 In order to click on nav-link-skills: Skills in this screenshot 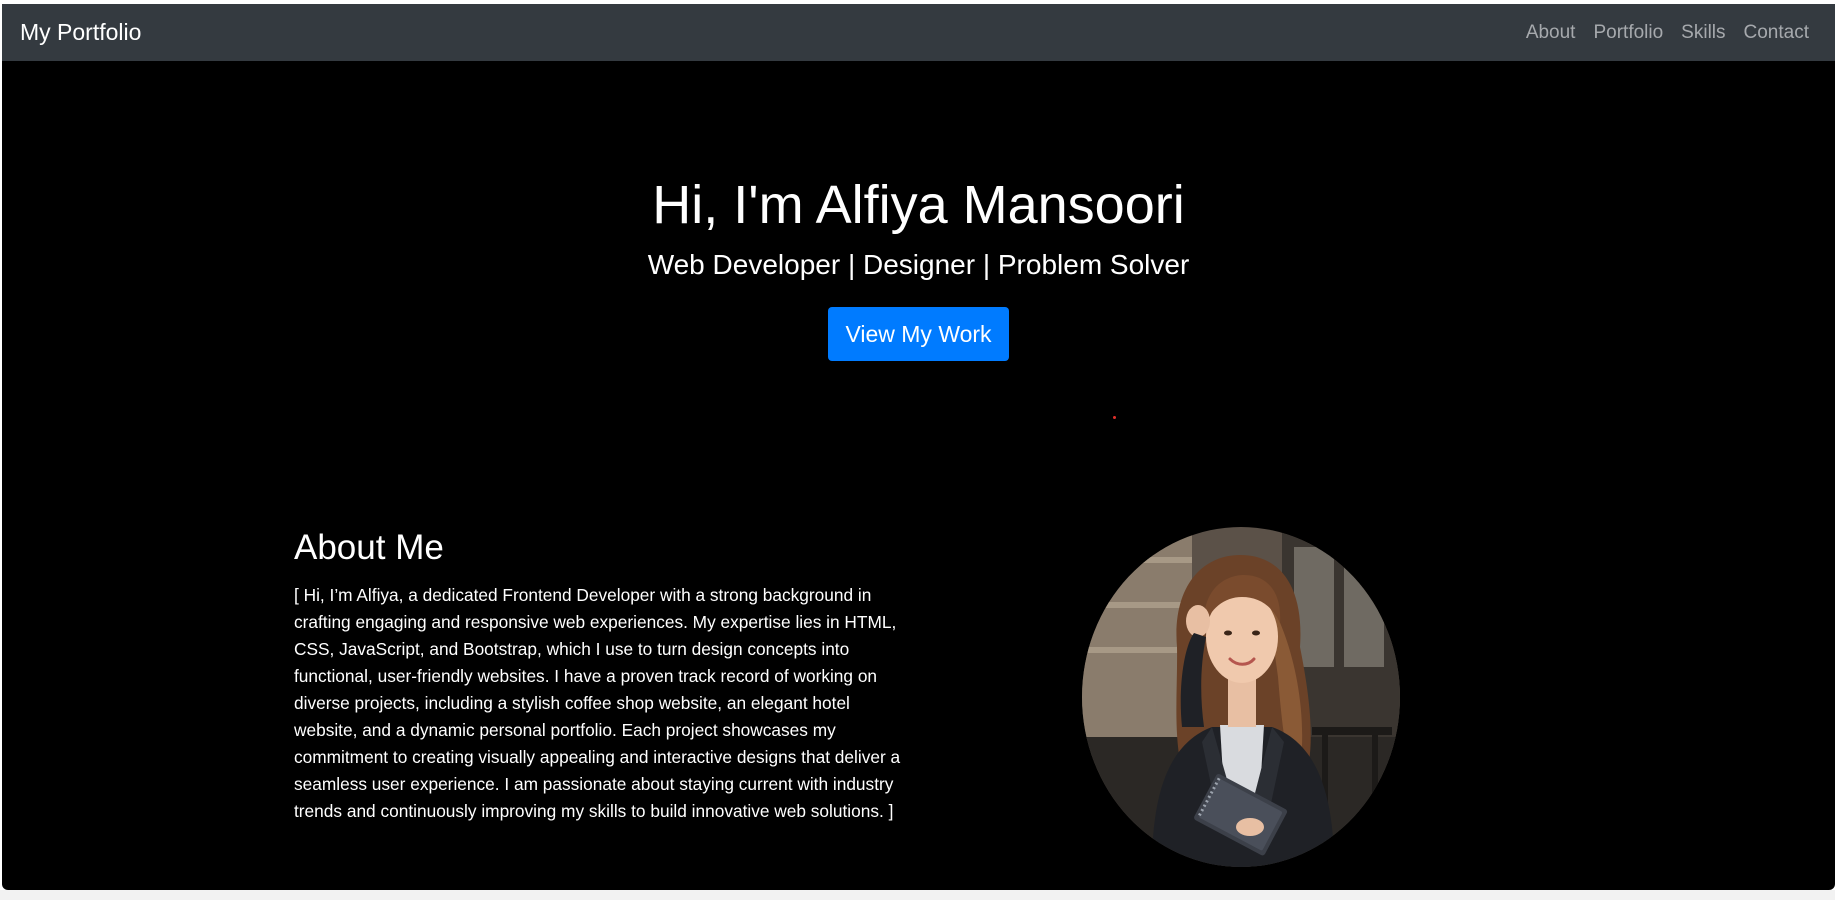, I will do `click(1703, 33)`.